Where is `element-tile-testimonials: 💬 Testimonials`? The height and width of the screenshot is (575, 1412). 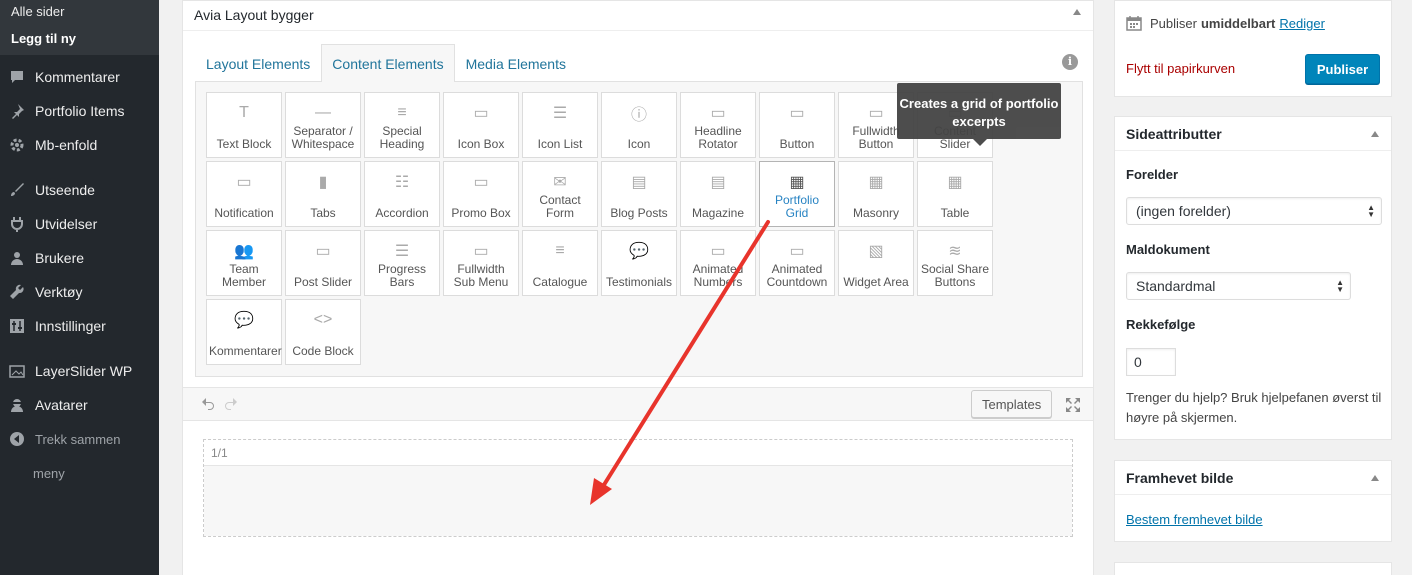
element-tile-testimonials: 💬 Testimonials is located at coordinates (639, 263).